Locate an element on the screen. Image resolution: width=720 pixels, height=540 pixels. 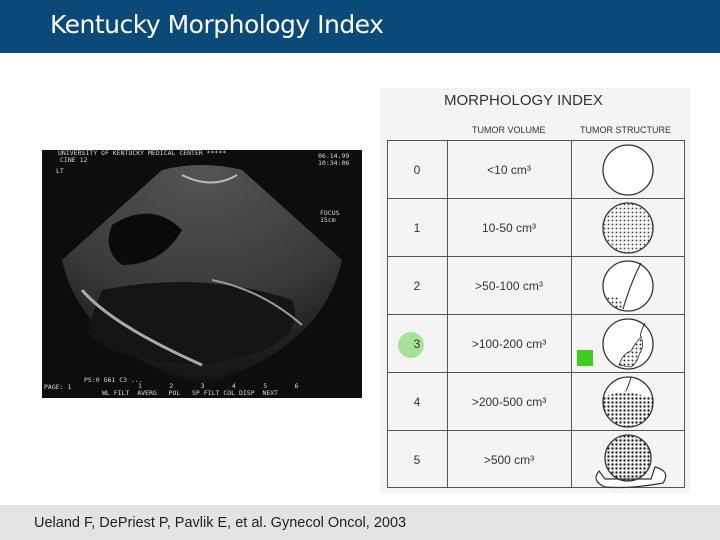
row-index: 4 is located at coordinates (417, 402).